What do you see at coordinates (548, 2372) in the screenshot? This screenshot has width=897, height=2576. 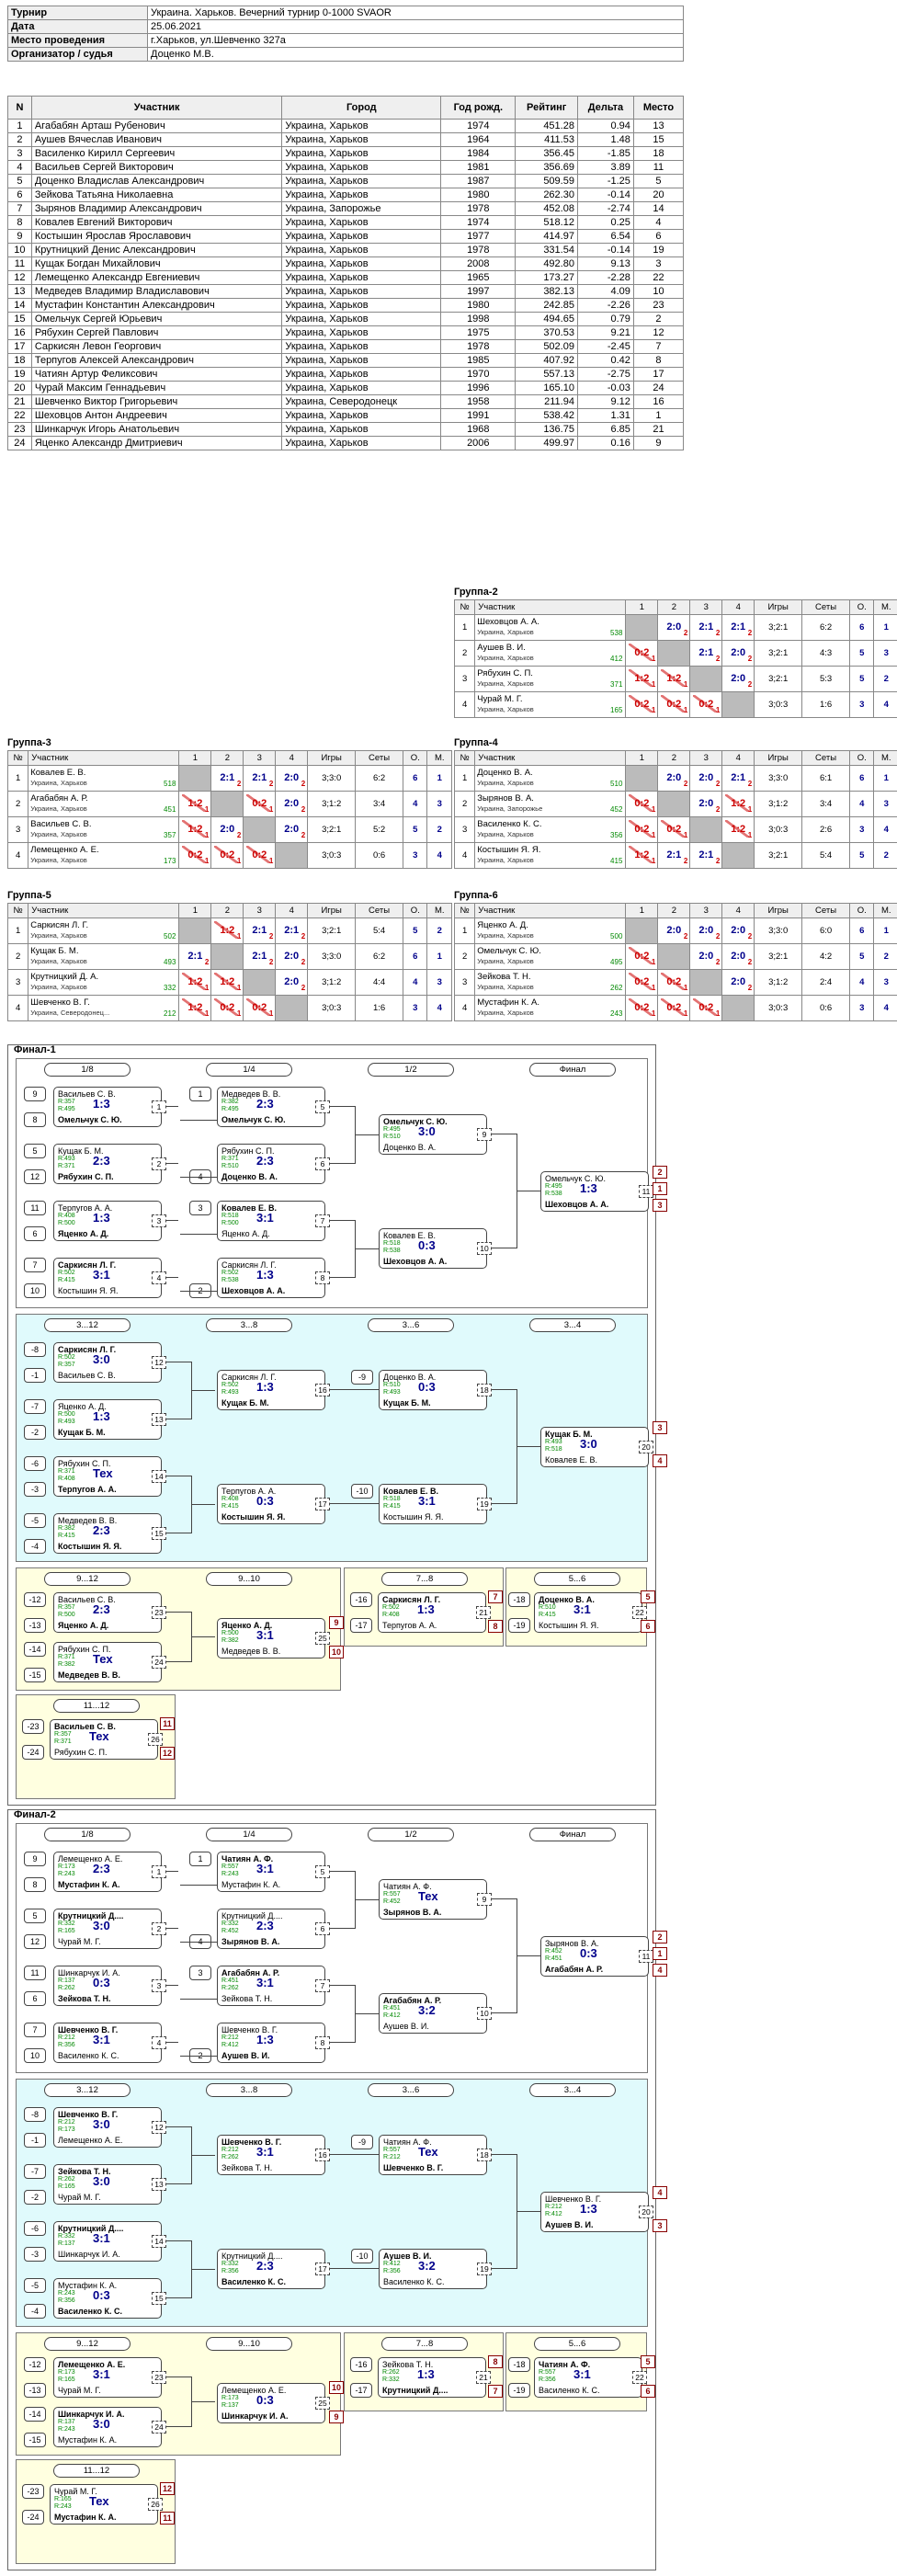 I see `match-rating-a: R:557` at bounding box center [548, 2372].